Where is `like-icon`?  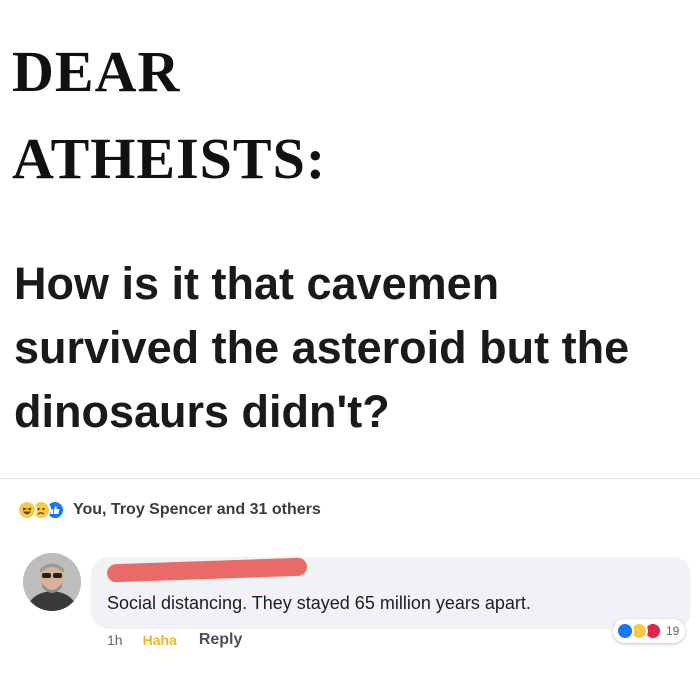 like-icon is located at coordinates (625, 631).